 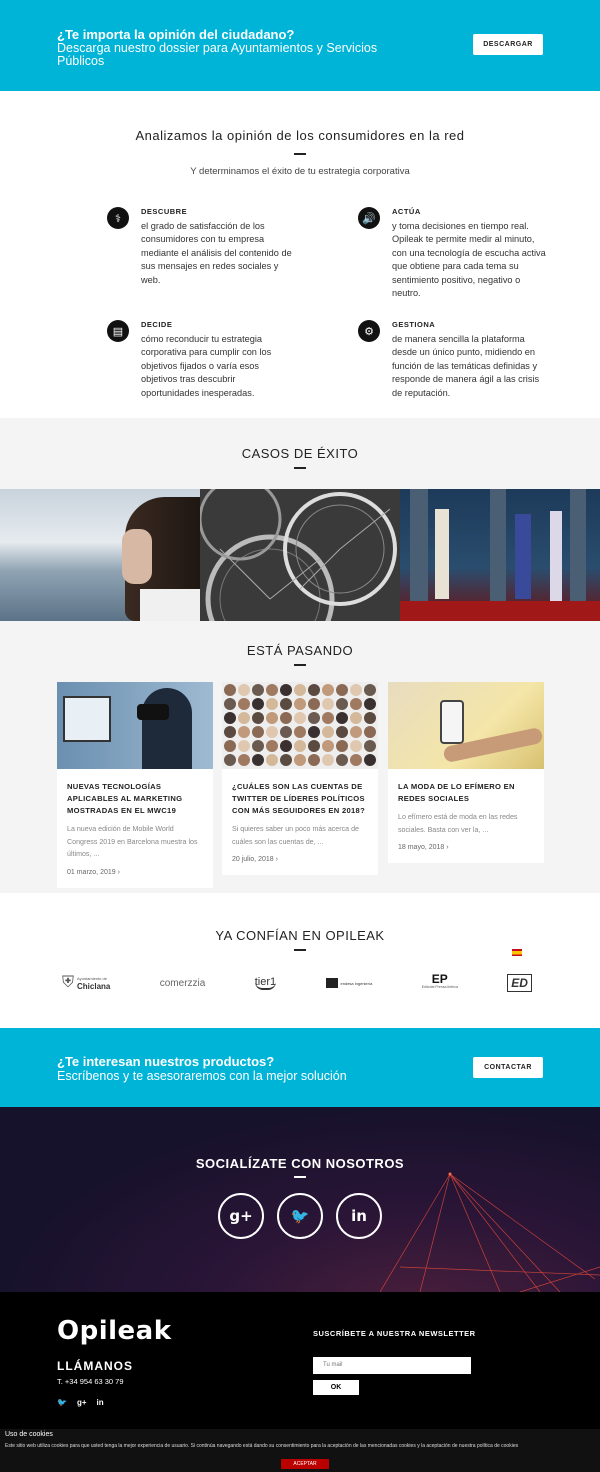 What do you see at coordinates (68, 982) in the screenshot?
I see `shield-icon: ⛨` at bounding box center [68, 982].